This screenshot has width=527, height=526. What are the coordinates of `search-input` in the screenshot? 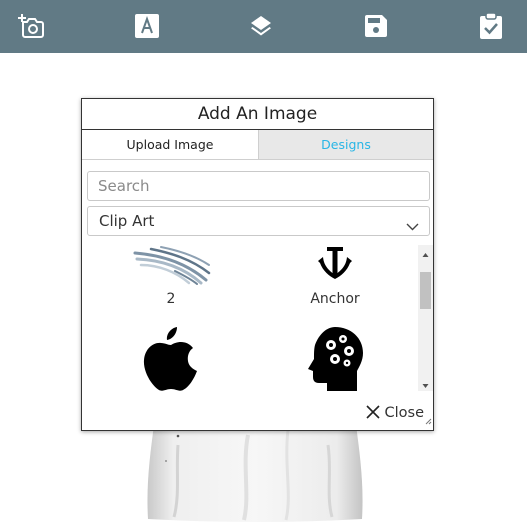 It's located at (258, 186).